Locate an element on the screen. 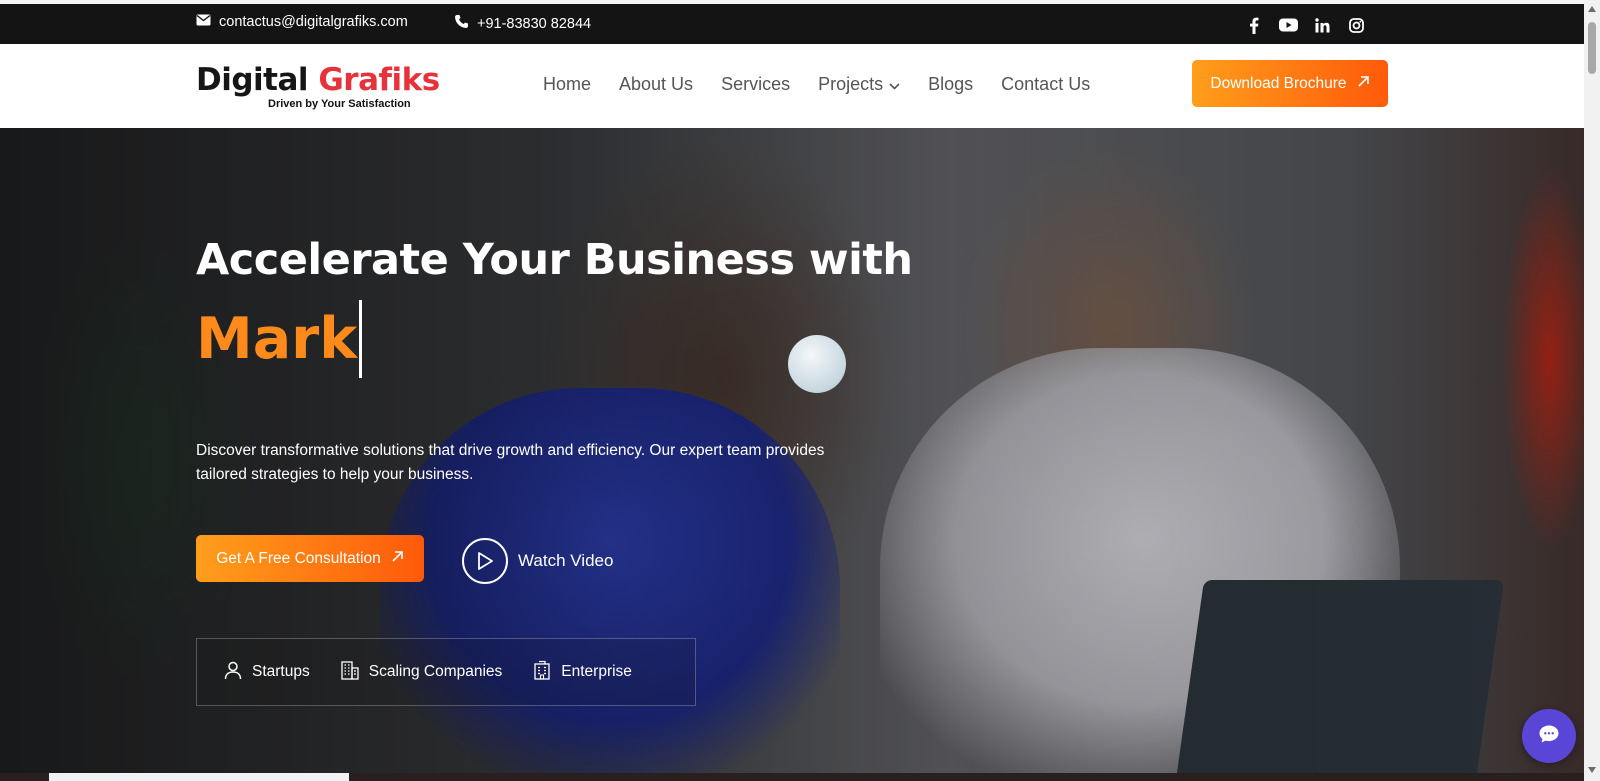 The image size is (1600, 781). segment-startups: Startups is located at coordinates (266, 672).